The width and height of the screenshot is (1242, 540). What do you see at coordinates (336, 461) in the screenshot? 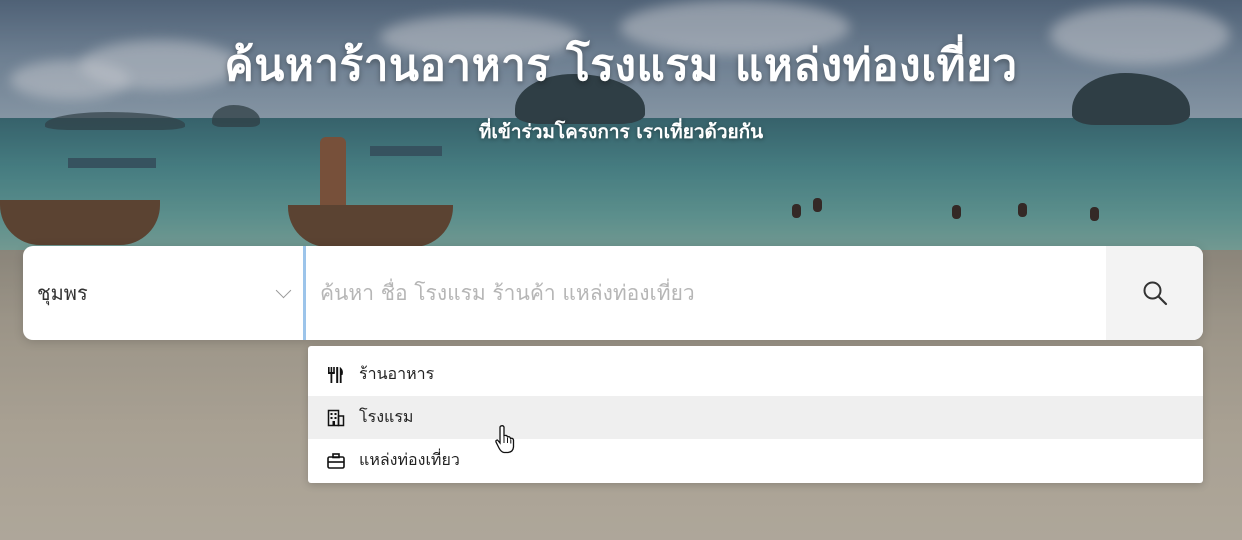
I see `suitcase-icon` at bounding box center [336, 461].